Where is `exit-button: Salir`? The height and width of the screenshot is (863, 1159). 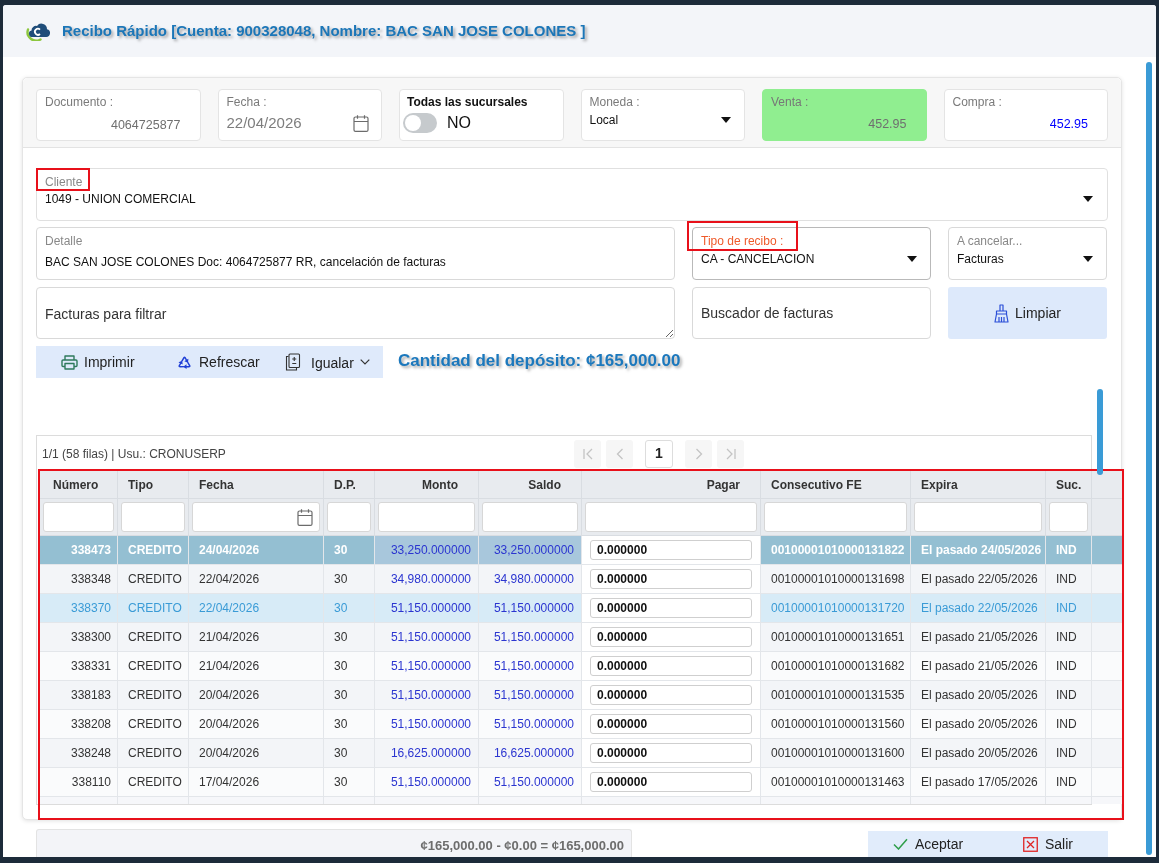 exit-button: Salir is located at coordinates (1048, 844).